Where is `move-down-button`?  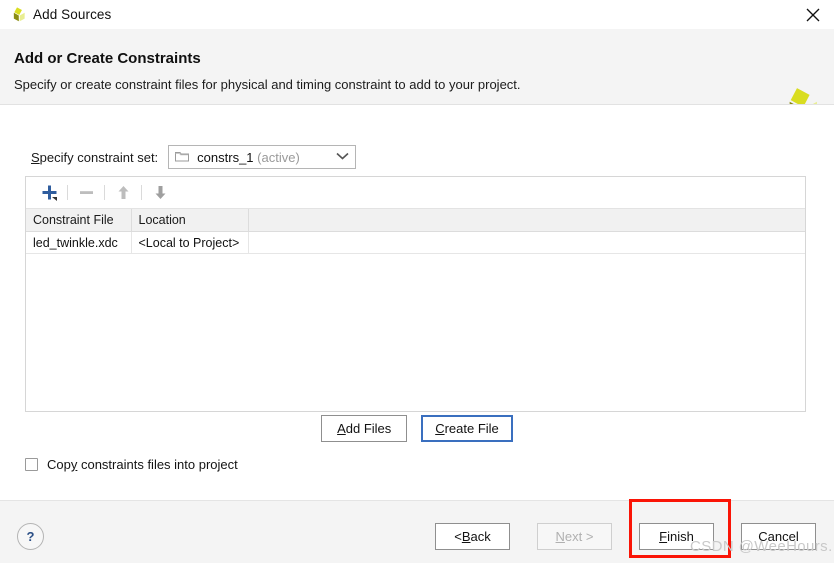
move-down-button is located at coordinates (160, 193).